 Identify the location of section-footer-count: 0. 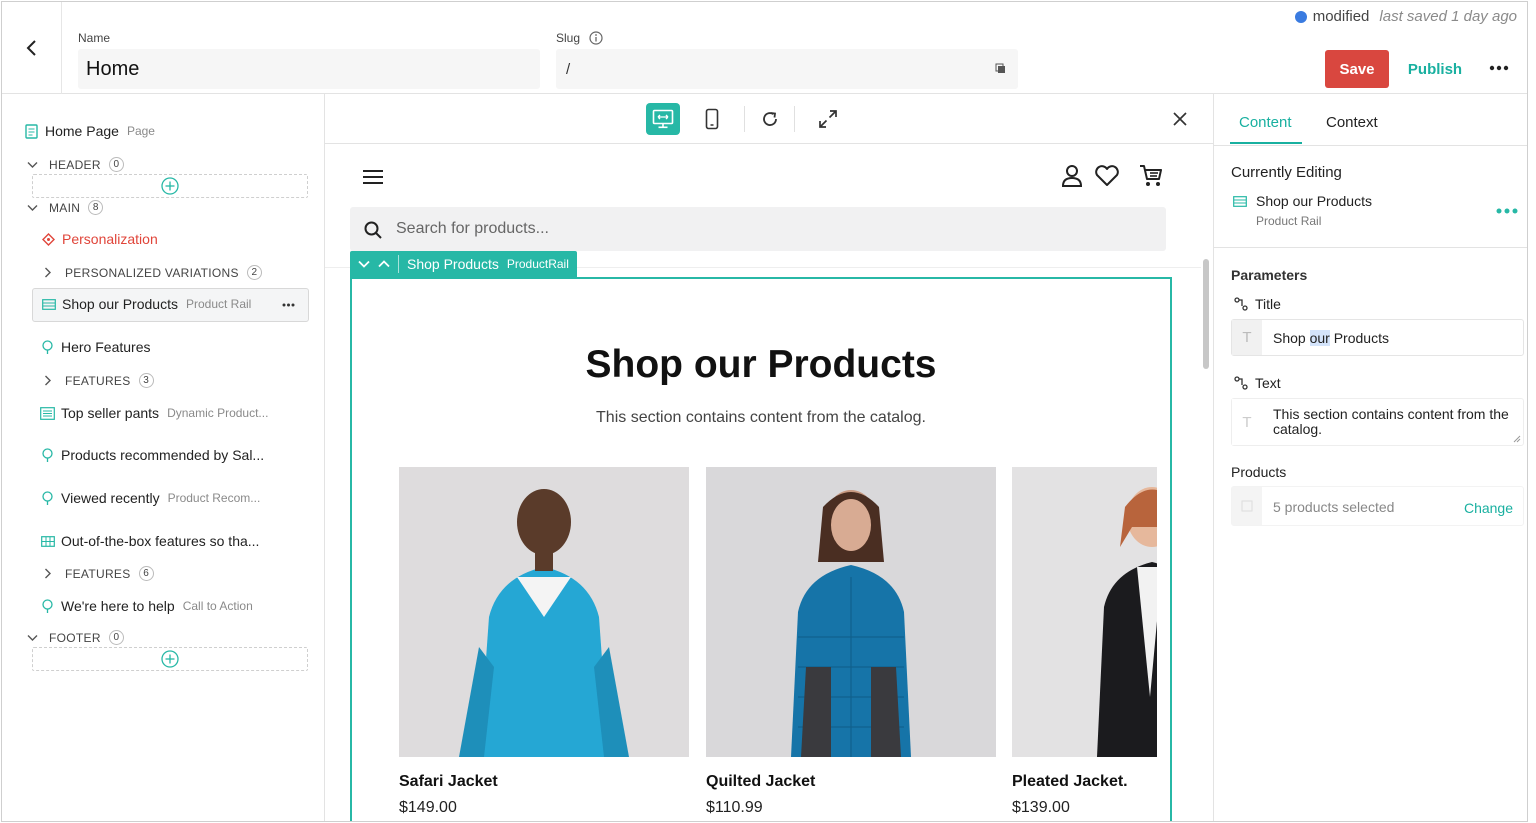
(116, 637).